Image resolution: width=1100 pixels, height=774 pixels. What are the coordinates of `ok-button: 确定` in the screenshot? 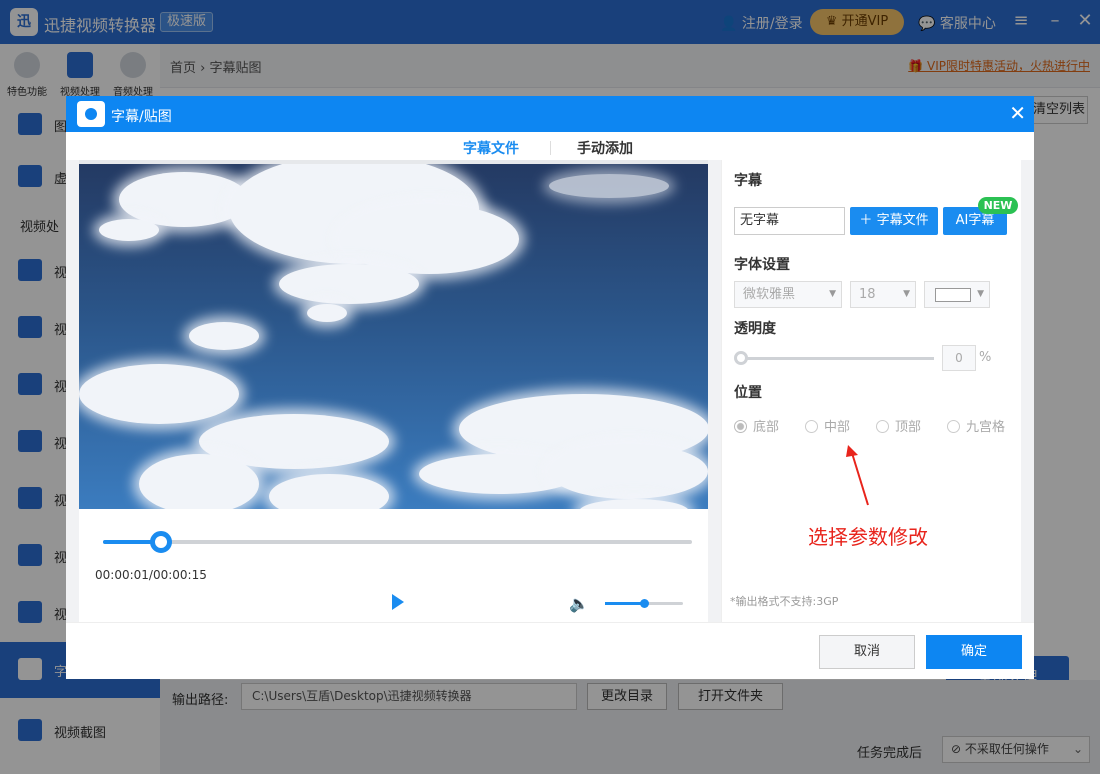 It's located at (974, 652).